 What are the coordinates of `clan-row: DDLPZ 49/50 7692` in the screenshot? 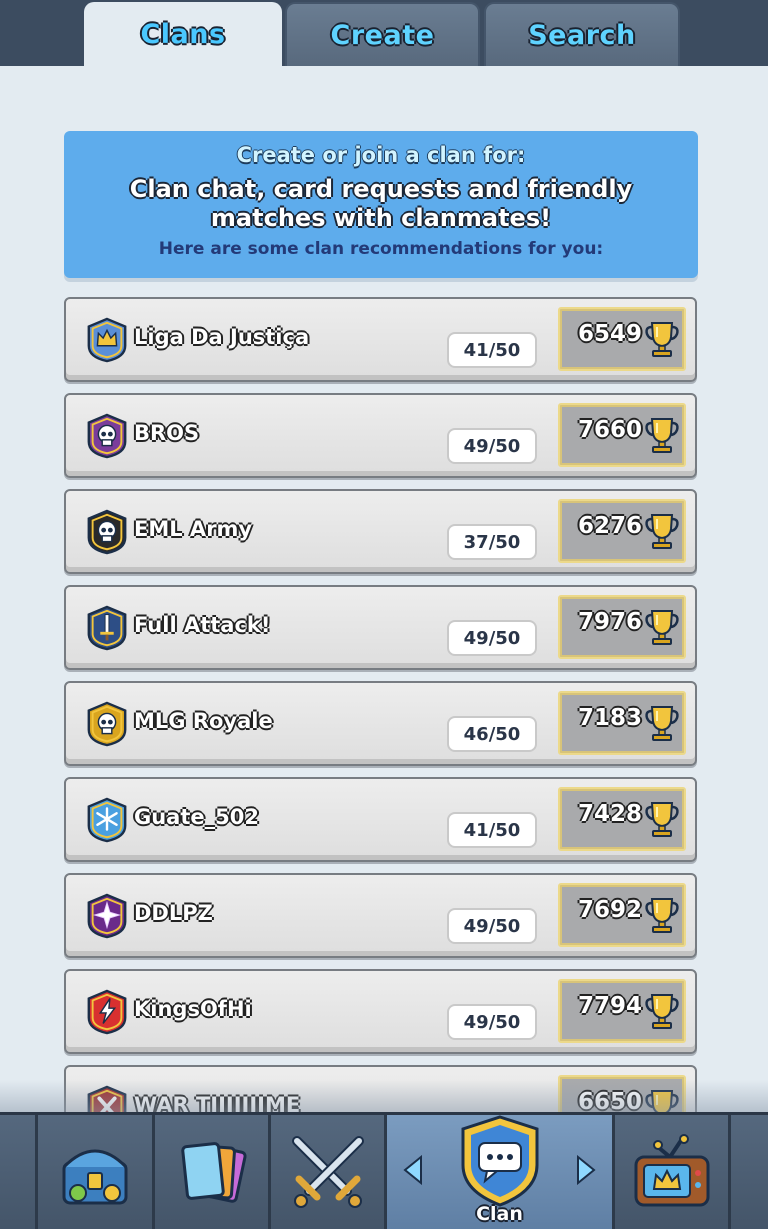 It's located at (380, 915).